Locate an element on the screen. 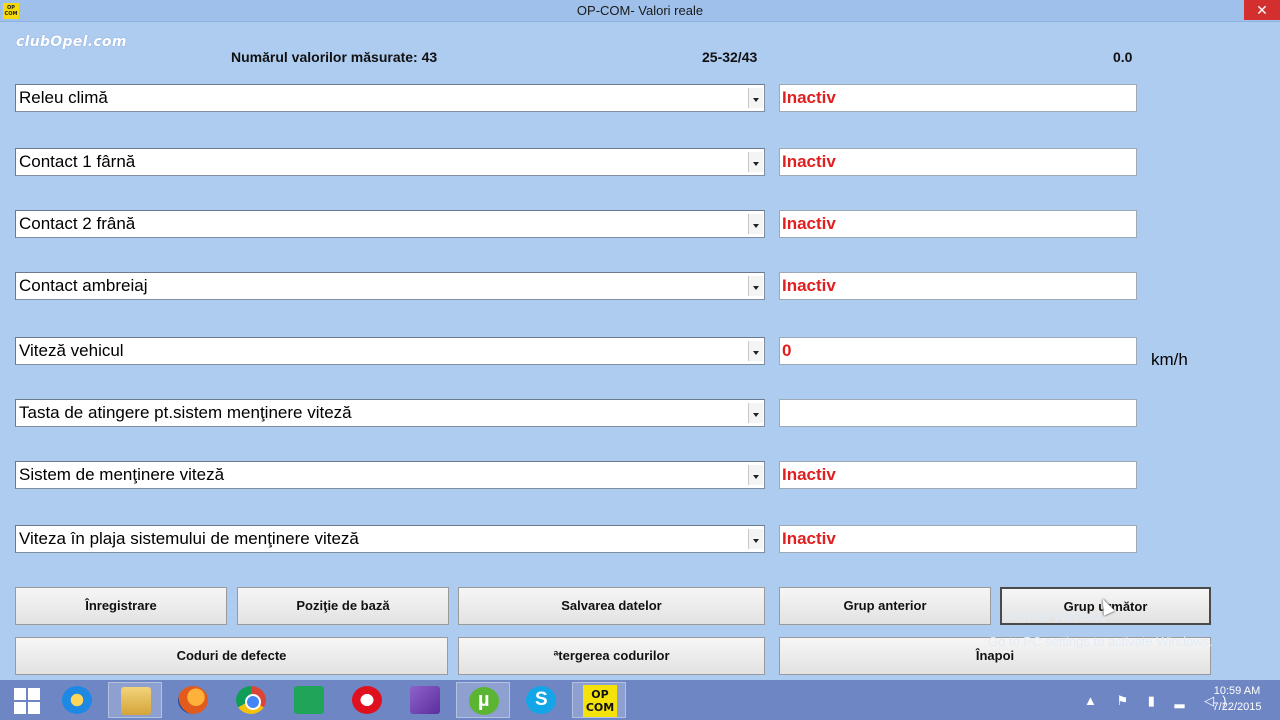  taskbar-opera is located at coordinates (367, 700).